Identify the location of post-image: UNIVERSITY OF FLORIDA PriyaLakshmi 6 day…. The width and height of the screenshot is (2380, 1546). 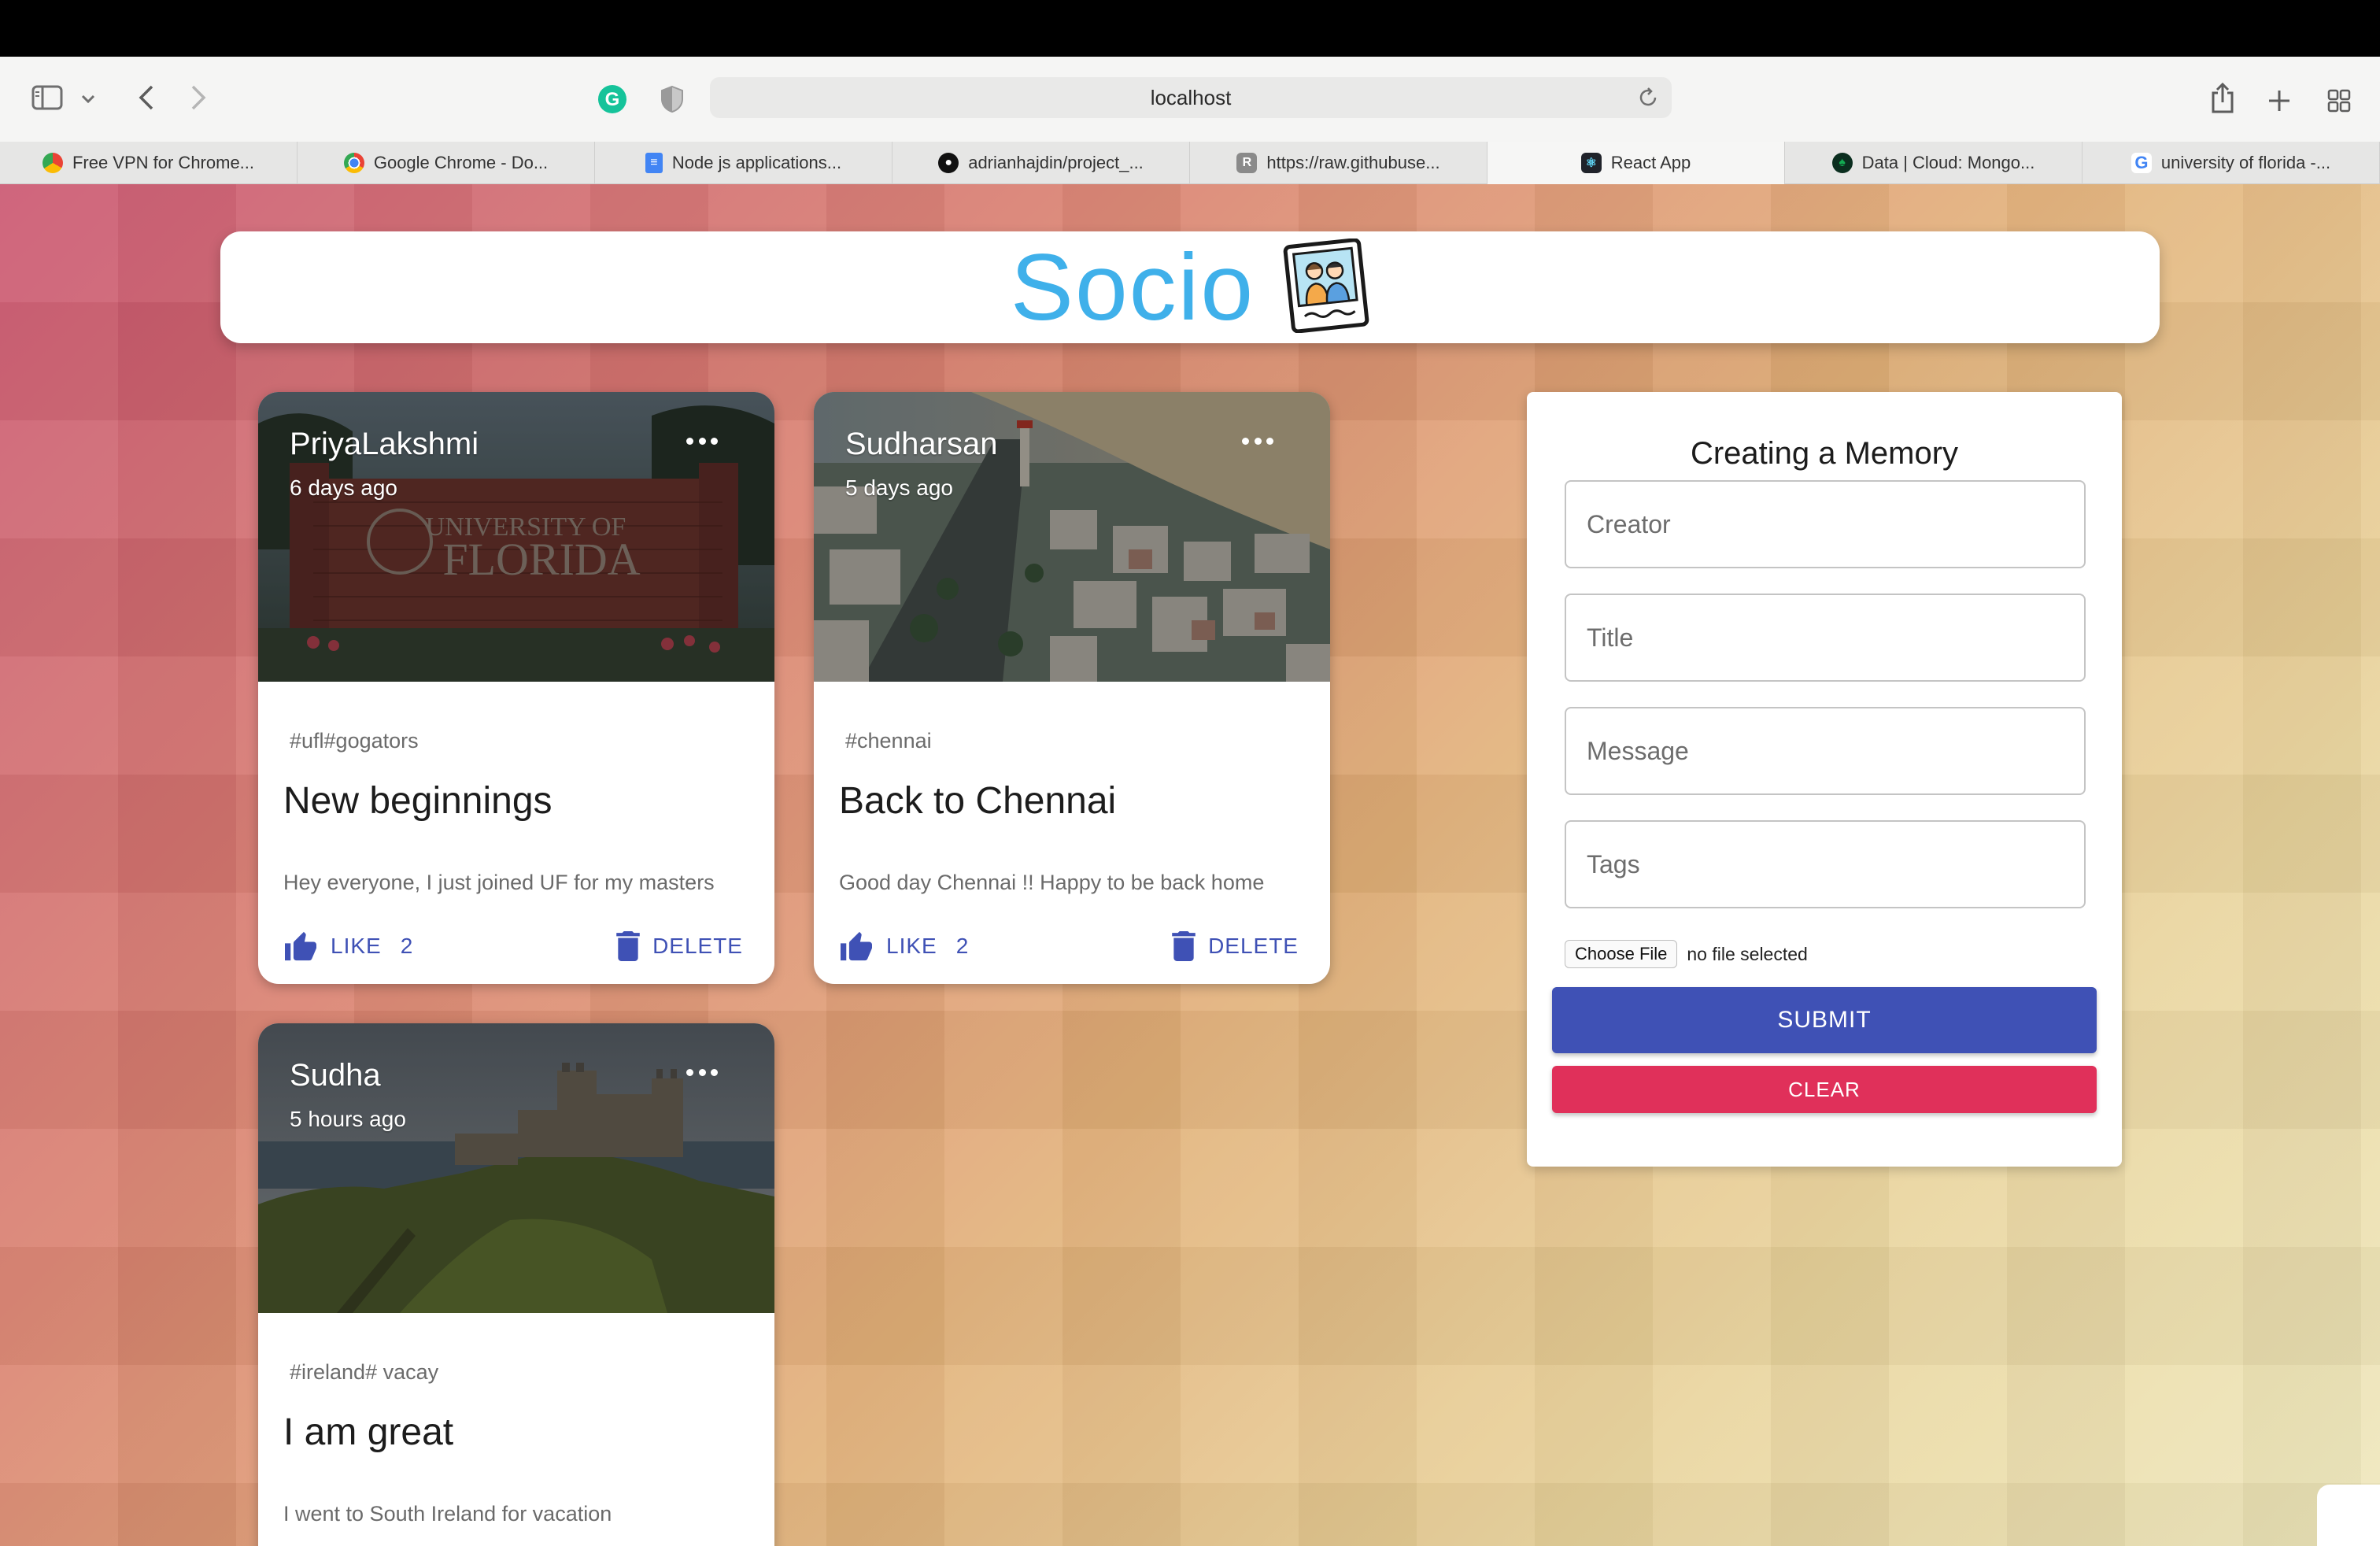
(516, 537).